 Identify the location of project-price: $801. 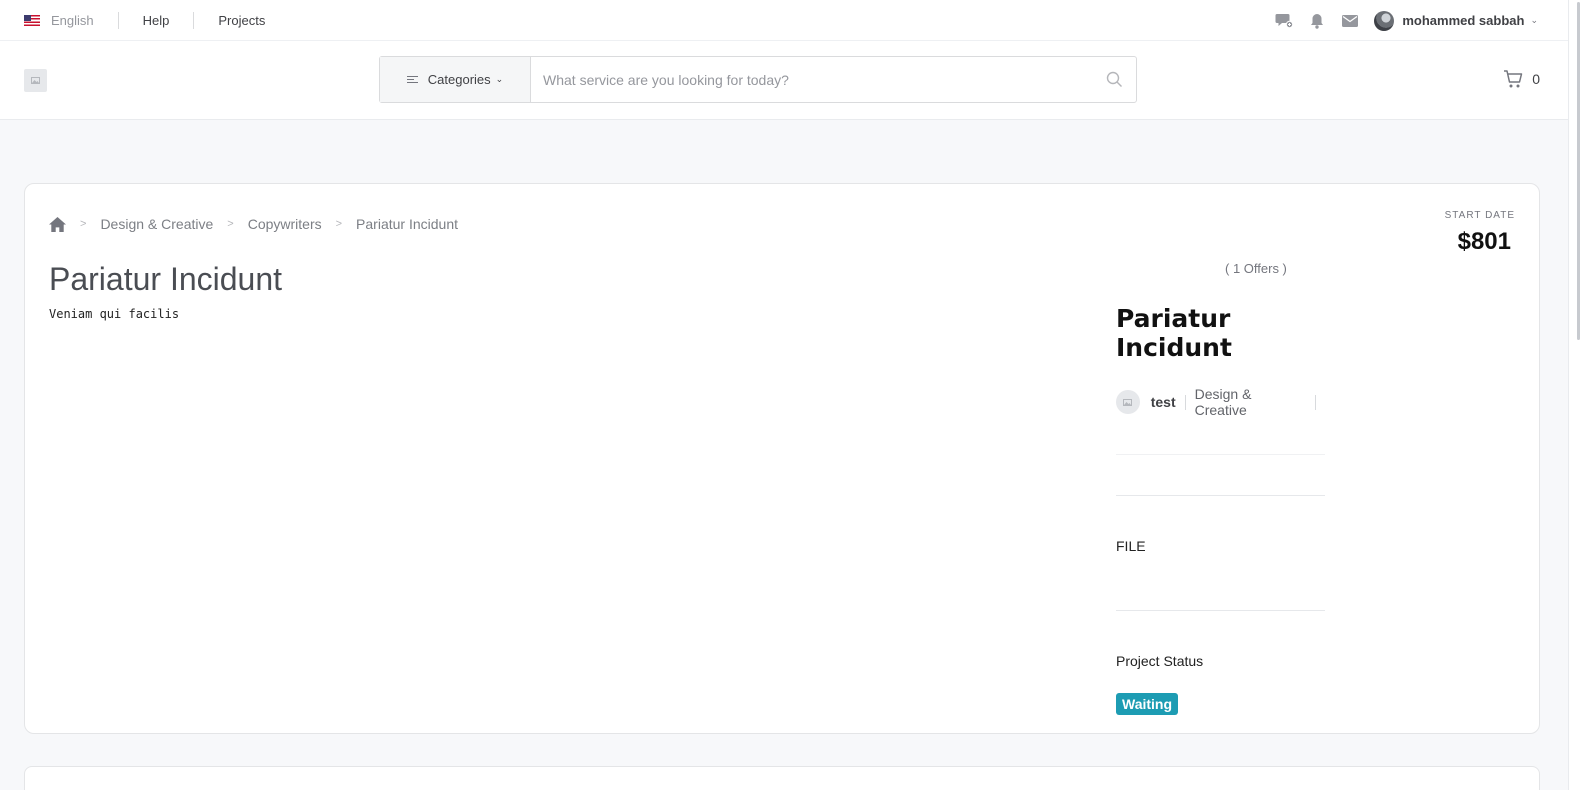
(1484, 241).